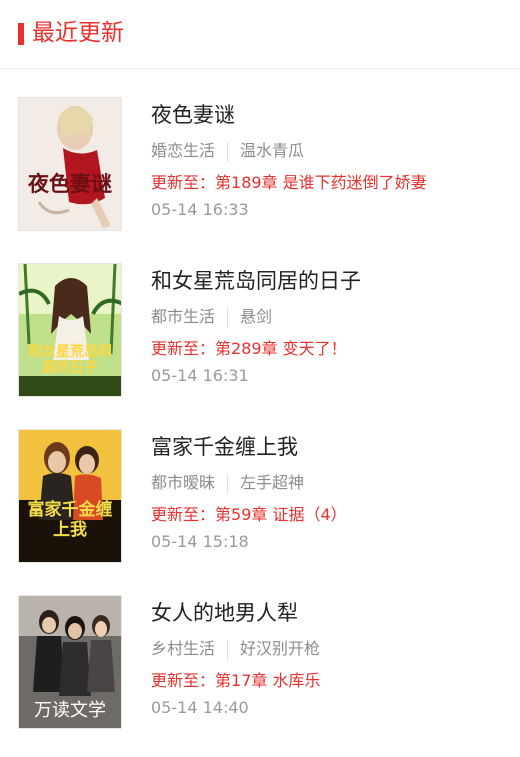  Describe the element at coordinates (280, 648) in the screenshot. I see `book-author: 好汉别开枪` at that location.